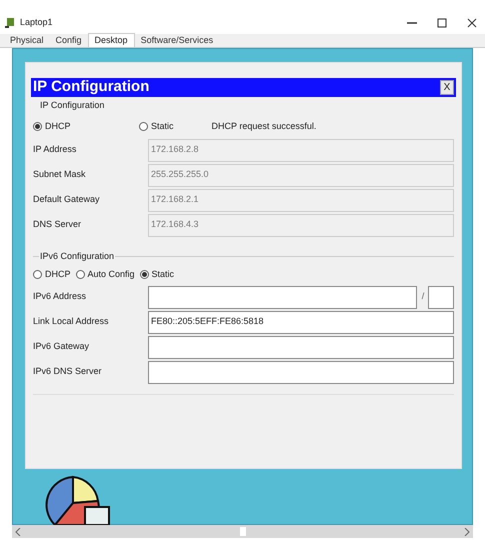  Describe the element at coordinates (111, 275) in the screenshot. I see `radio-label: Auto Config` at that location.